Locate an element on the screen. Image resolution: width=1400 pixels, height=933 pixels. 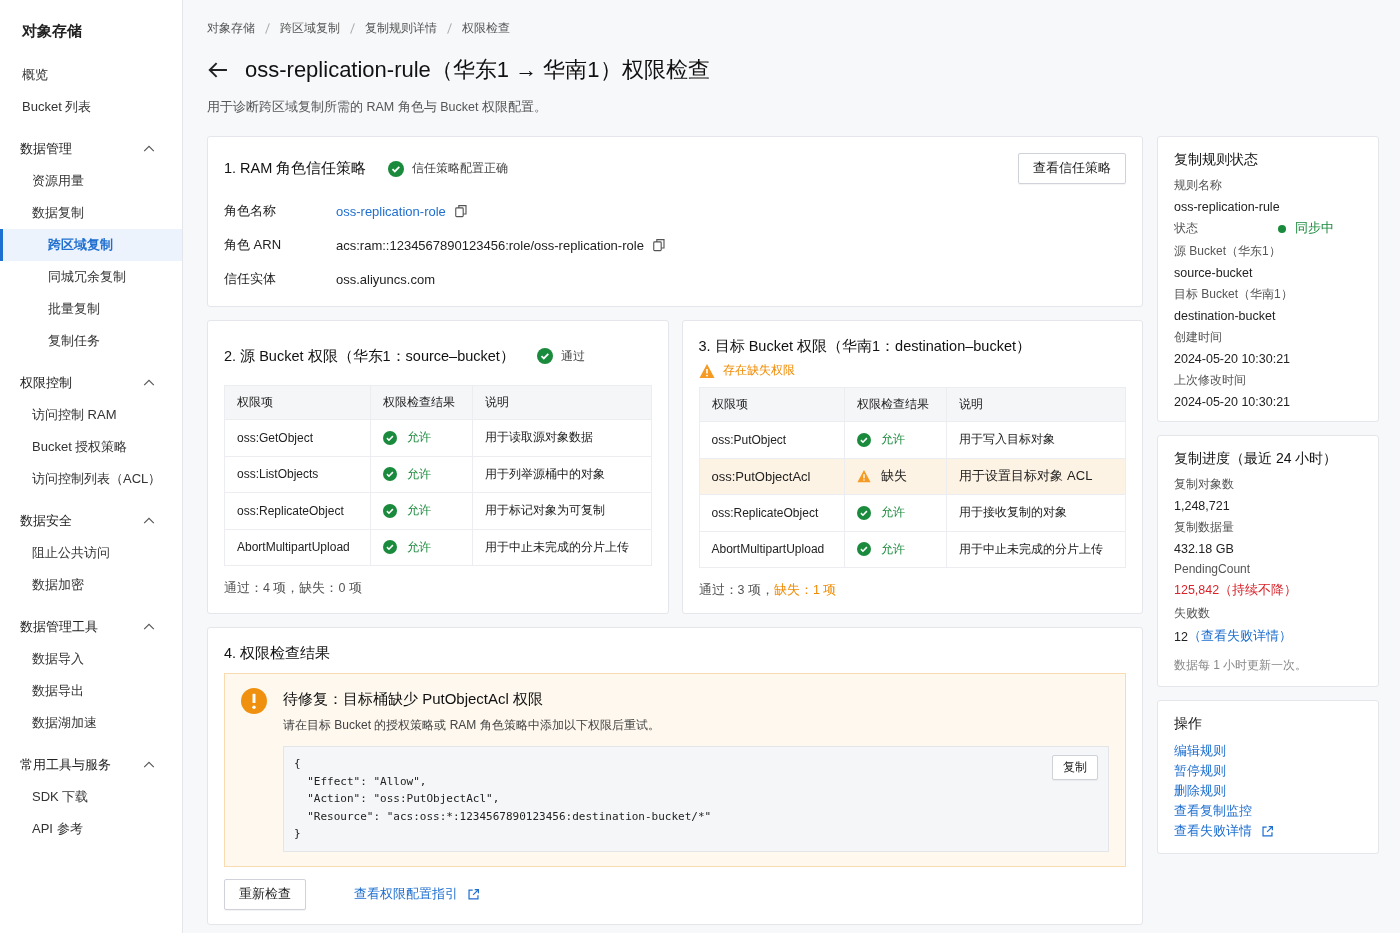
field-label: 上次修改时间 is located at coordinates (1210, 380).